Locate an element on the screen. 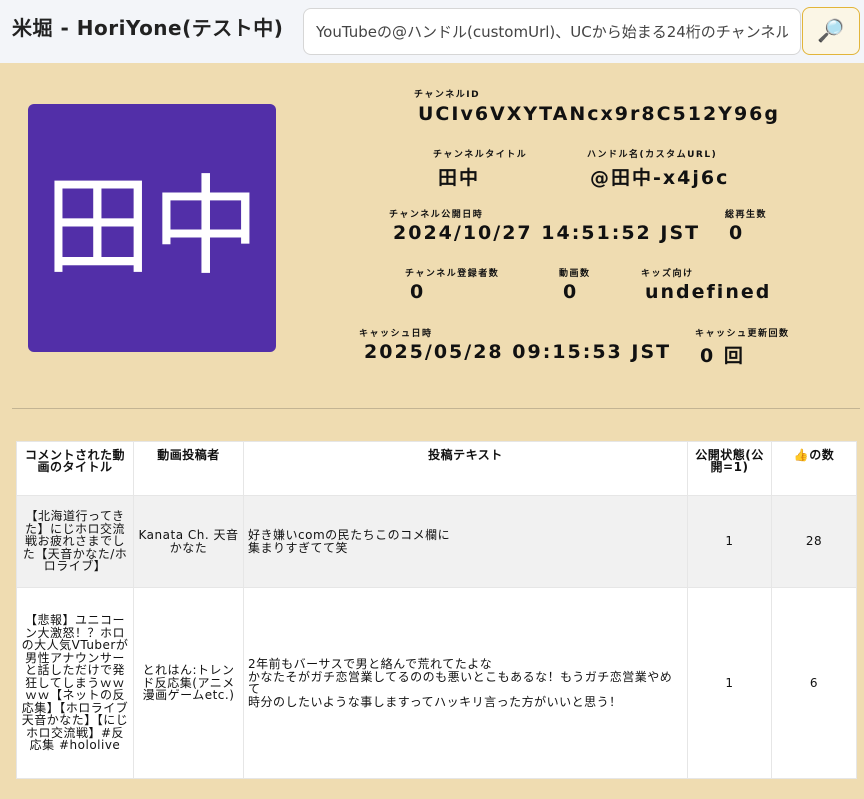  cache-date-label: キャッシュ日時 is located at coordinates (396, 334).